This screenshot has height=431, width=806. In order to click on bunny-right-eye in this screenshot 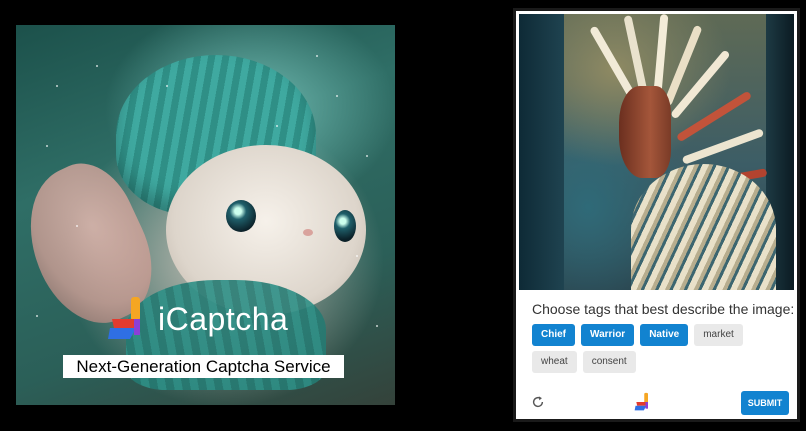, I will do `click(345, 226)`.